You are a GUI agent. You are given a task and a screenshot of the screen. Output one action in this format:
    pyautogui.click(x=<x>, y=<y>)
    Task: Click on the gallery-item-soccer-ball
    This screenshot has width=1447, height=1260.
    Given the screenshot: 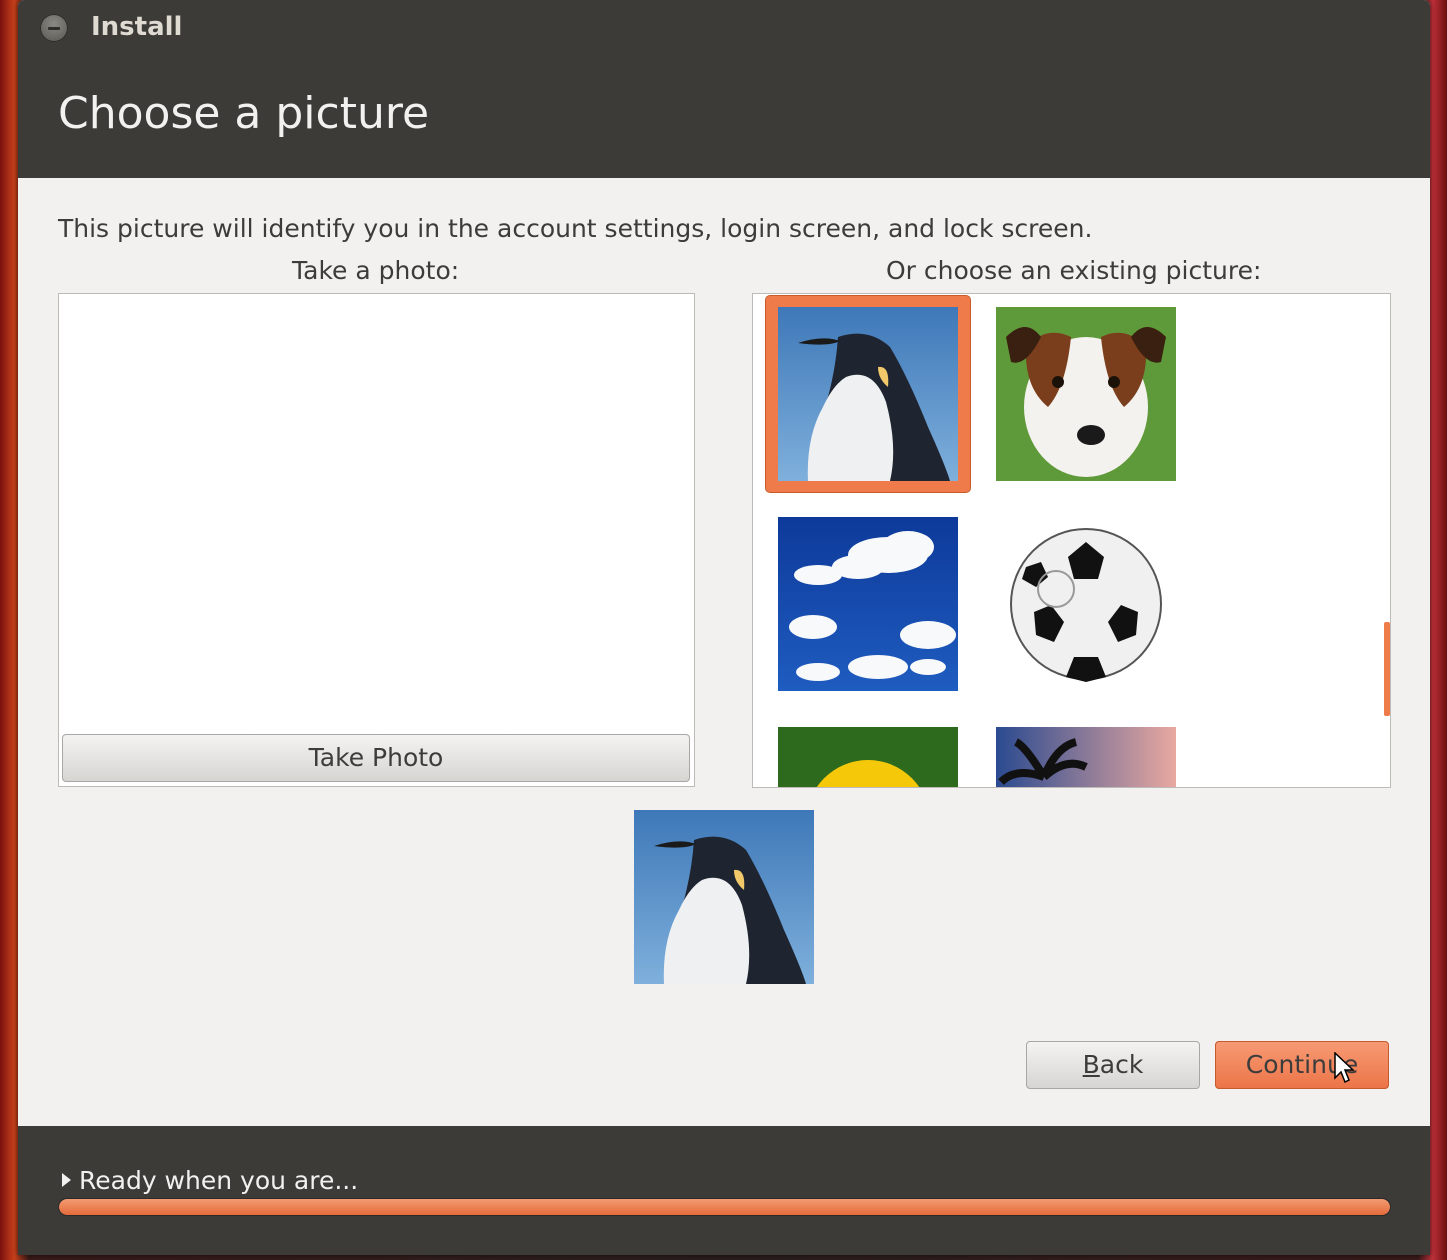 What is the action you would take?
    pyautogui.click(x=1086, y=604)
    